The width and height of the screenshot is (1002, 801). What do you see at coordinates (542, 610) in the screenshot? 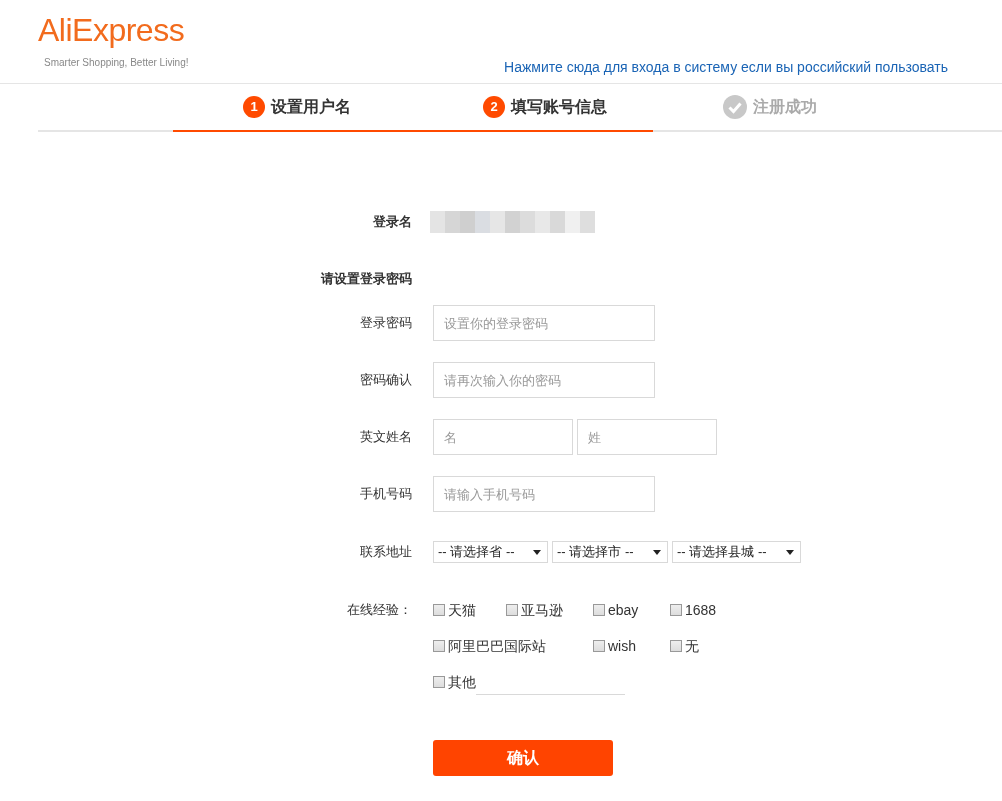
I see `checkbox-label: 亚马逊` at bounding box center [542, 610].